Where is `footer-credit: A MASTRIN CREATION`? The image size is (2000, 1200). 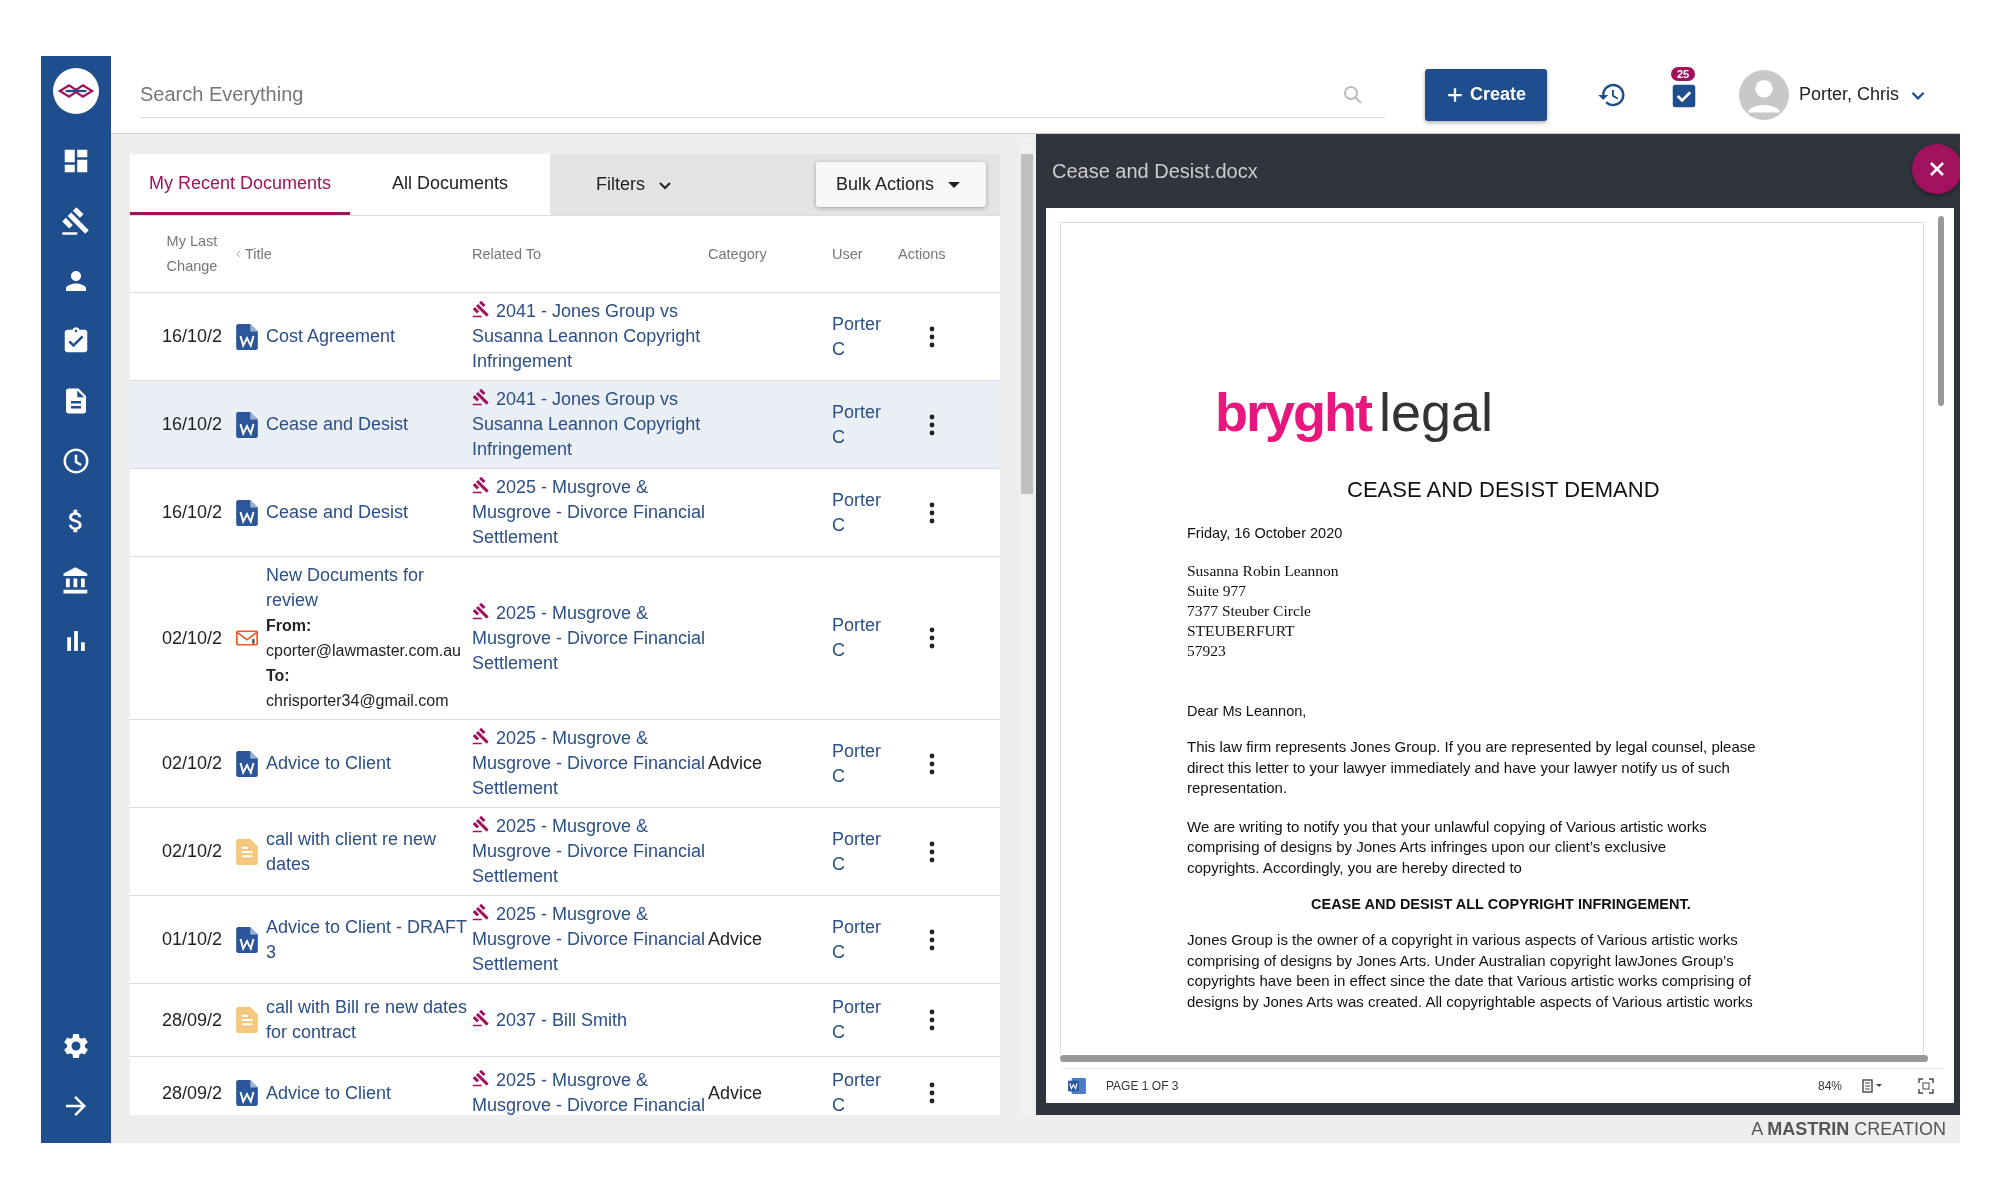 footer-credit: A MASTRIN CREATION is located at coordinates (1848, 1129).